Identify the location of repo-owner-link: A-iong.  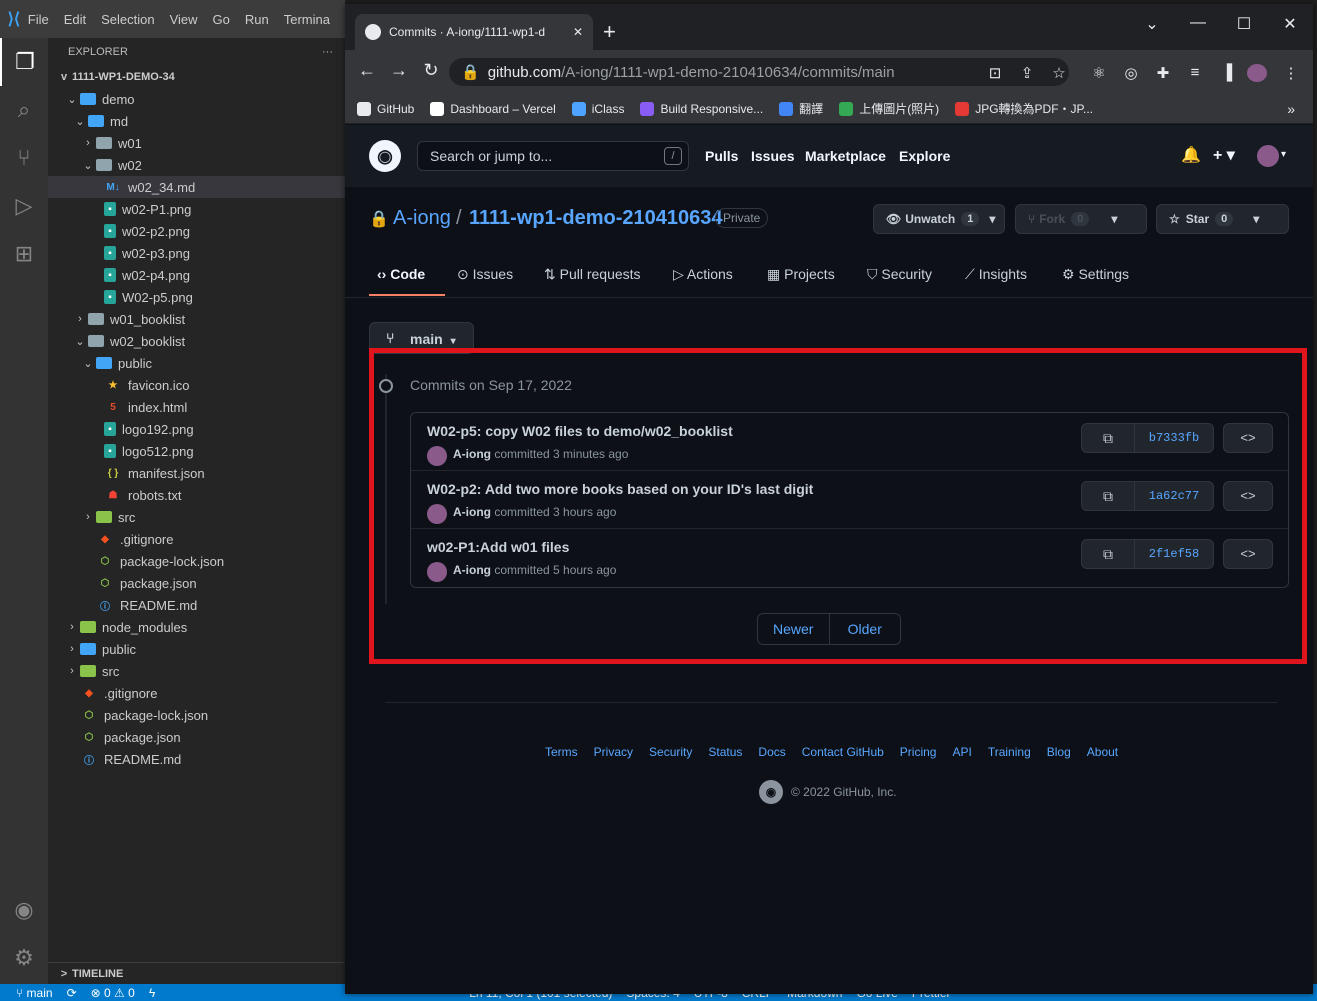
(422, 218).